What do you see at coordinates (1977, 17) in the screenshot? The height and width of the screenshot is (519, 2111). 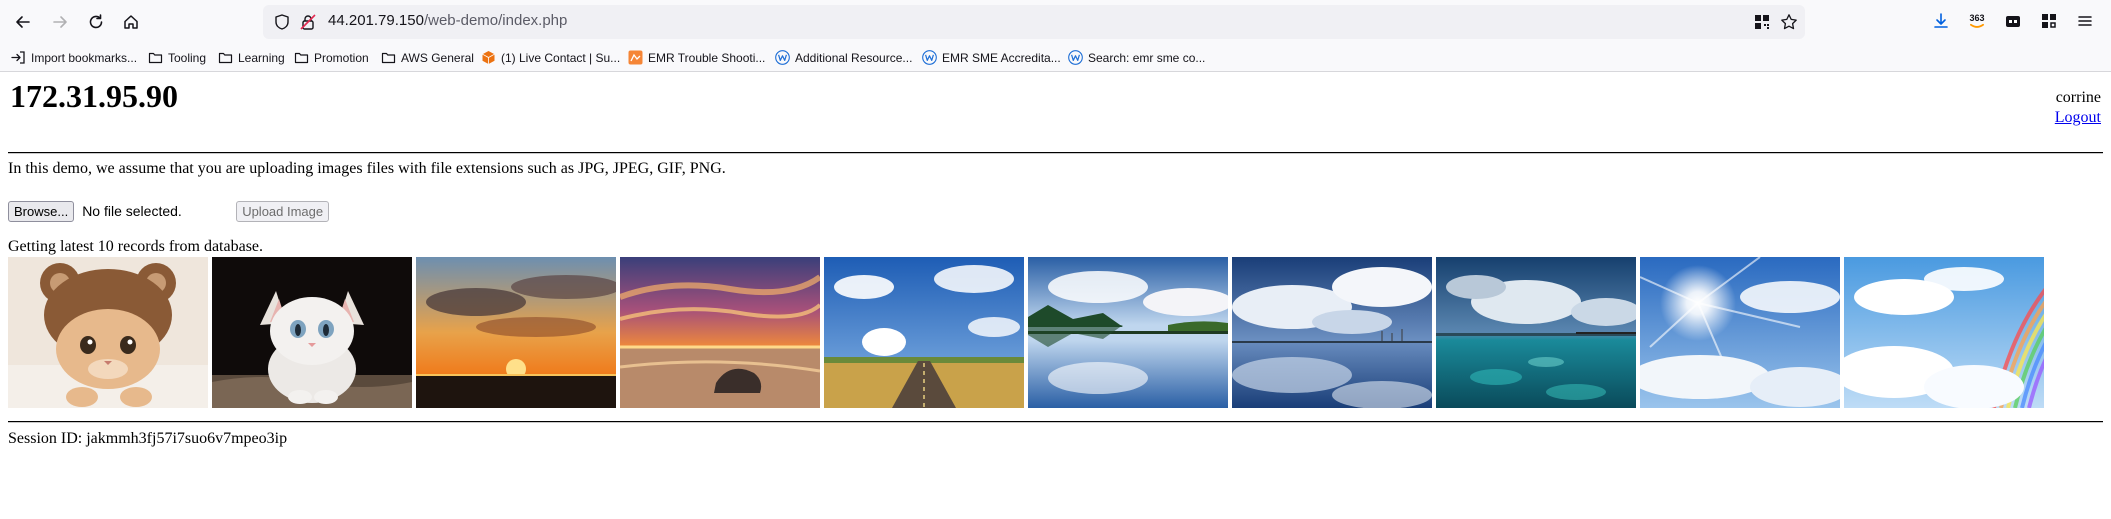 I see `extension-badge: 363` at bounding box center [1977, 17].